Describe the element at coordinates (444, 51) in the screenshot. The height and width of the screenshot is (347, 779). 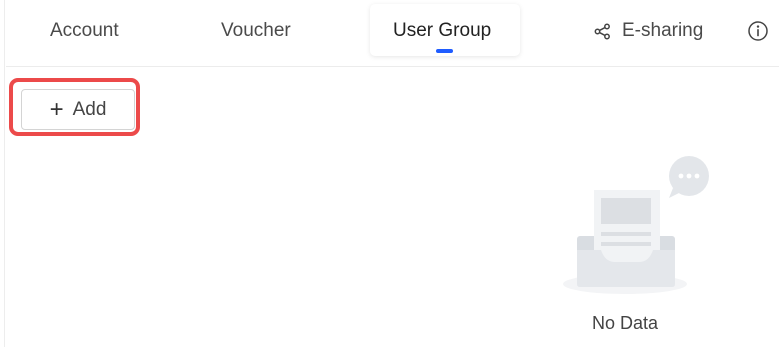
I see `active-tab-indicator` at that location.